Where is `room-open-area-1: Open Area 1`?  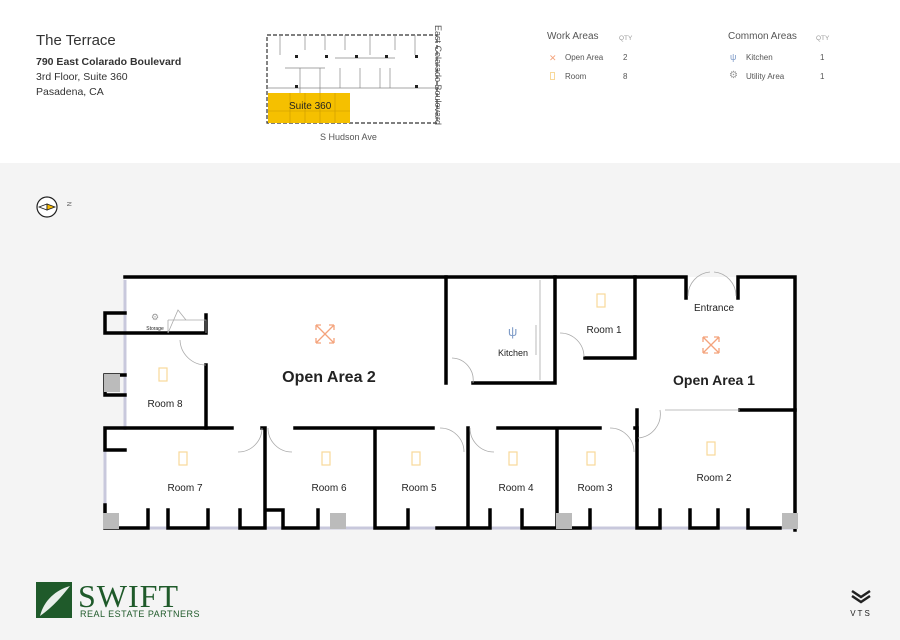
room-open-area-1: Open Area 1 is located at coordinates (714, 380).